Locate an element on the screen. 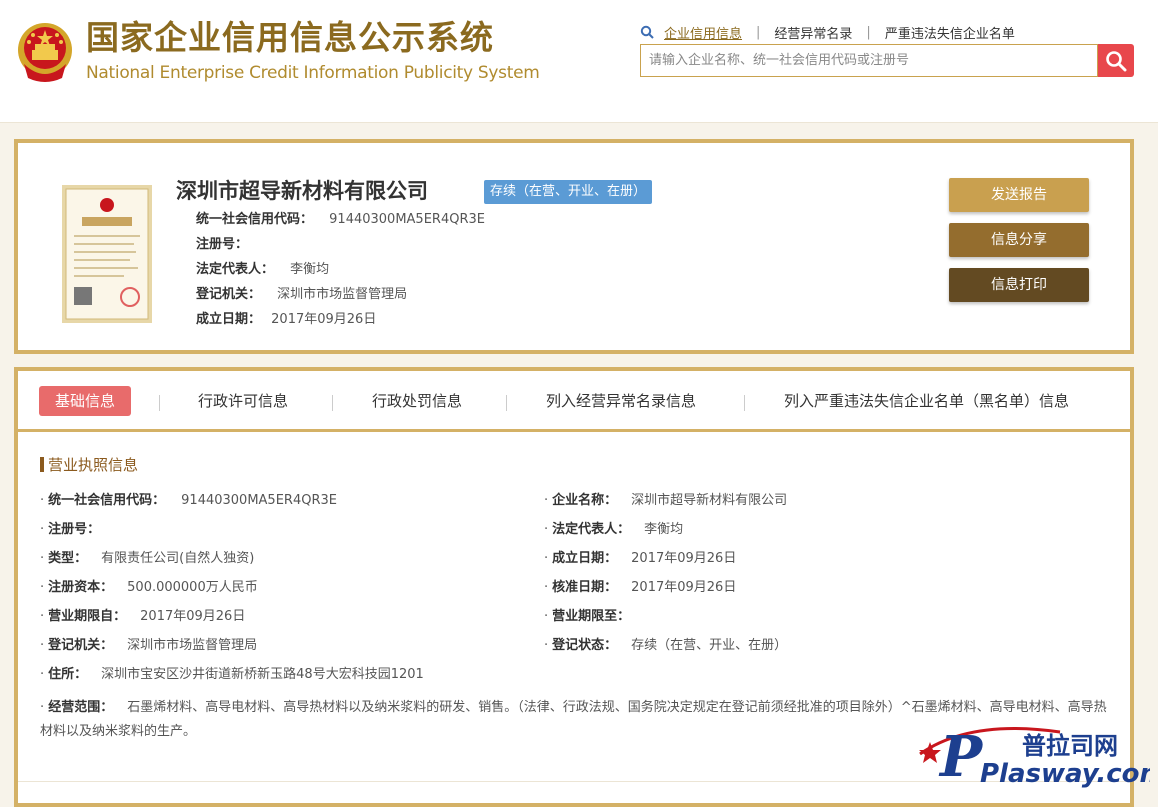 The height and width of the screenshot is (807, 1158). detail-address: · 住所： 深圳市宝安区沙井街道新桥新玉路48号大宏科技园1201 is located at coordinates (232, 674).